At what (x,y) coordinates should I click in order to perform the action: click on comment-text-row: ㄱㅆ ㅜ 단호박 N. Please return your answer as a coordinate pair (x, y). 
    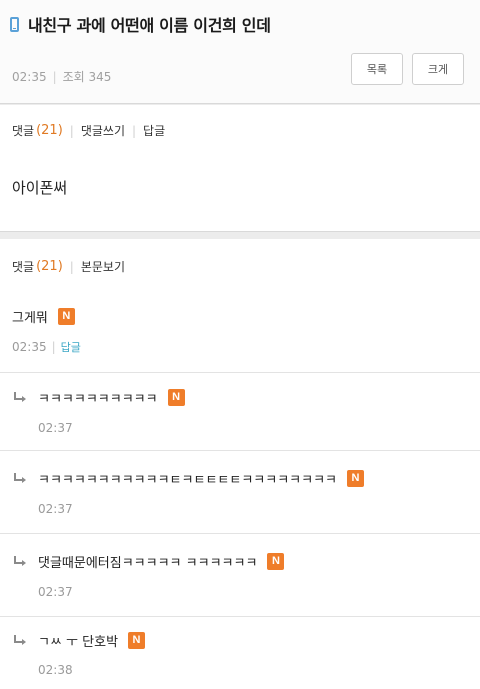
    Looking at the image, I should click on (92, 640).